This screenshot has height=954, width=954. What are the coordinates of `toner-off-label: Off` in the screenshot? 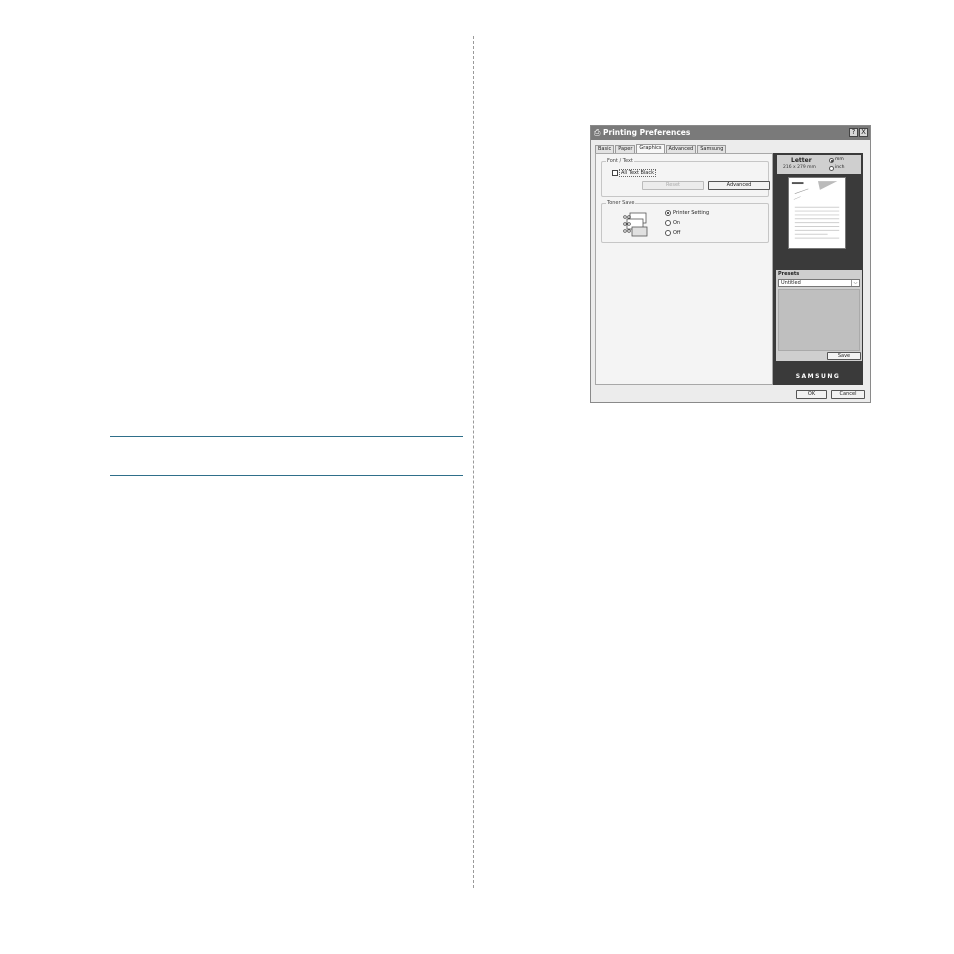 It's located at (676, 233).